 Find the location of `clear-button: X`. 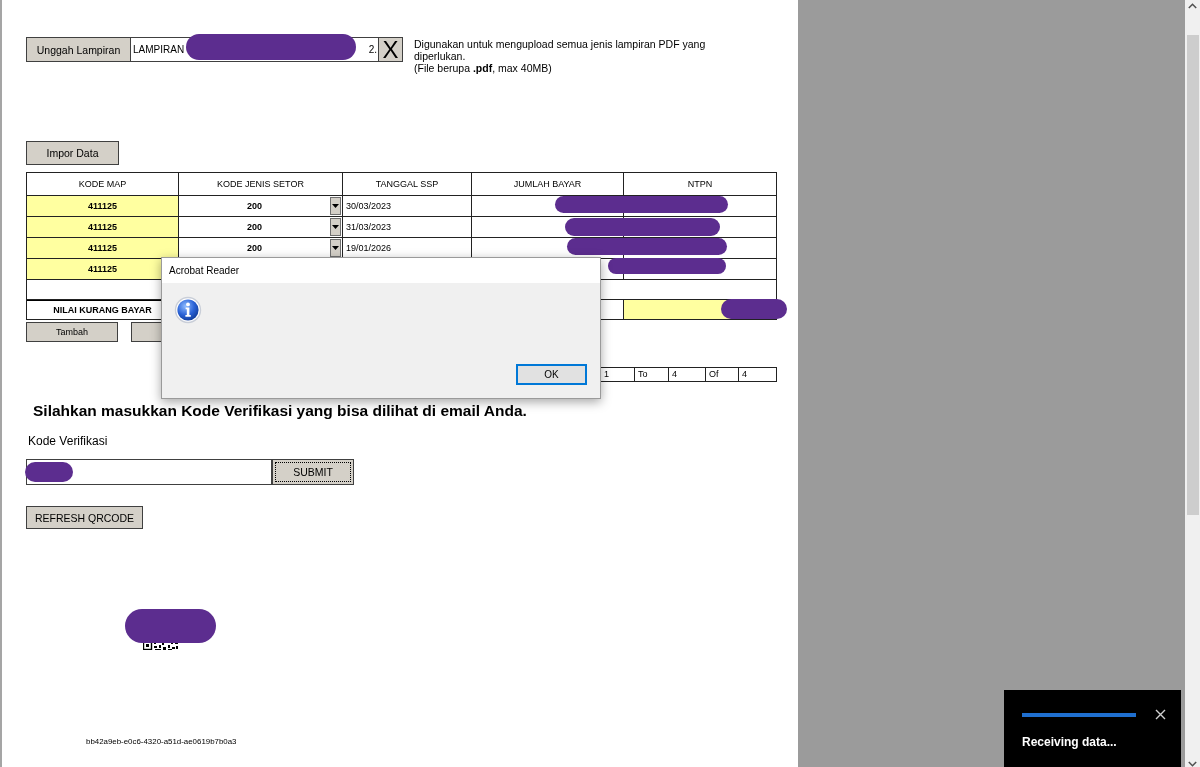

clear-button: X is located at coordinates (390, 49).